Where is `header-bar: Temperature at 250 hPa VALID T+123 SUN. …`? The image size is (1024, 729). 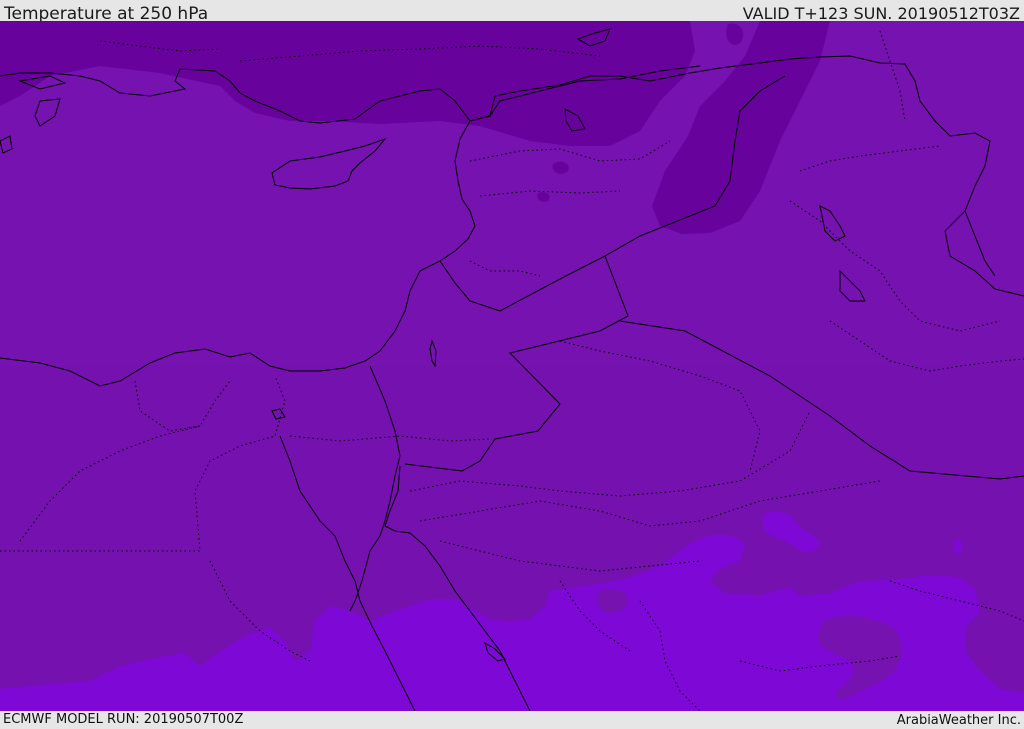 header-bar: Temperature at 250 hPa VALID T+123 SUN. … is located at coordinates (512, 12).